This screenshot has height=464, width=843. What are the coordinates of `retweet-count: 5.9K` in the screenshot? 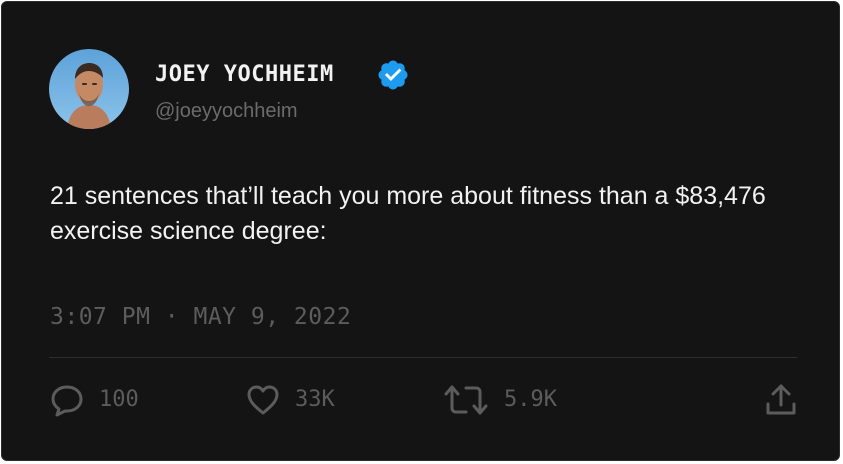 It's located at (530, 399).